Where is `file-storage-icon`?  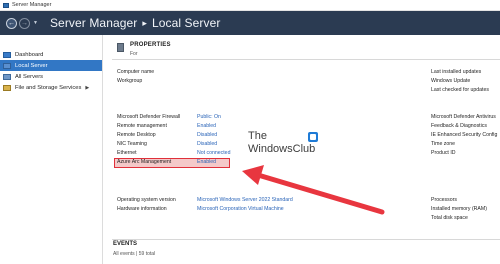 file-storage-icon is located at coordinates (7, 87).